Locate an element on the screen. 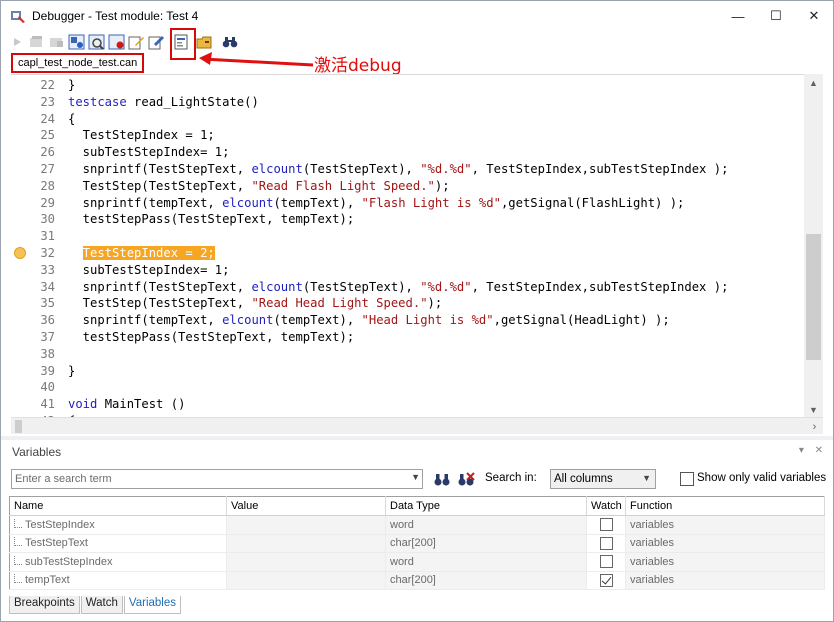 This screenshot has width=834, height=622. line-number: 24 is located at coordinates (47, 118).